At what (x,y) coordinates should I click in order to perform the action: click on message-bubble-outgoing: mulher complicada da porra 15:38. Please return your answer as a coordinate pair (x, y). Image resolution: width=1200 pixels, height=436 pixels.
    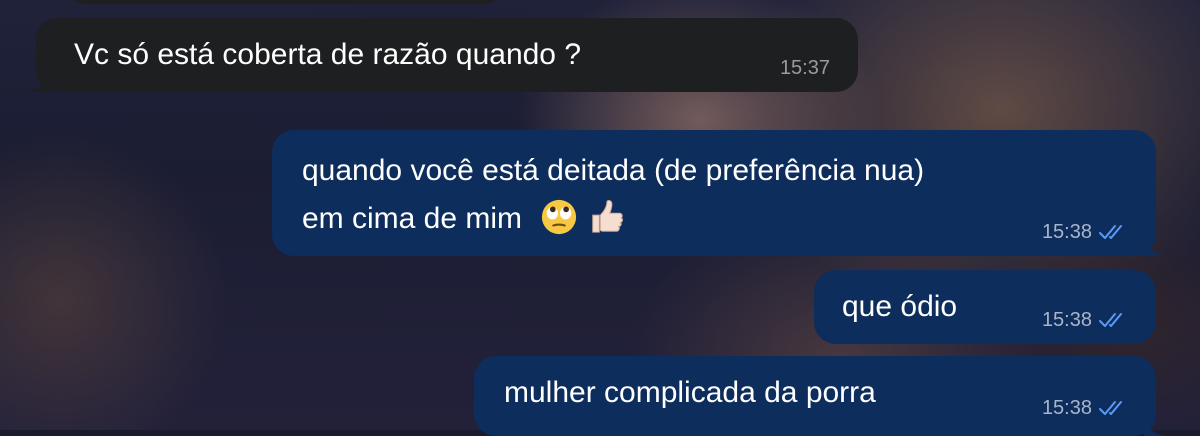
    Looking at the image, I should click on (820, 396).